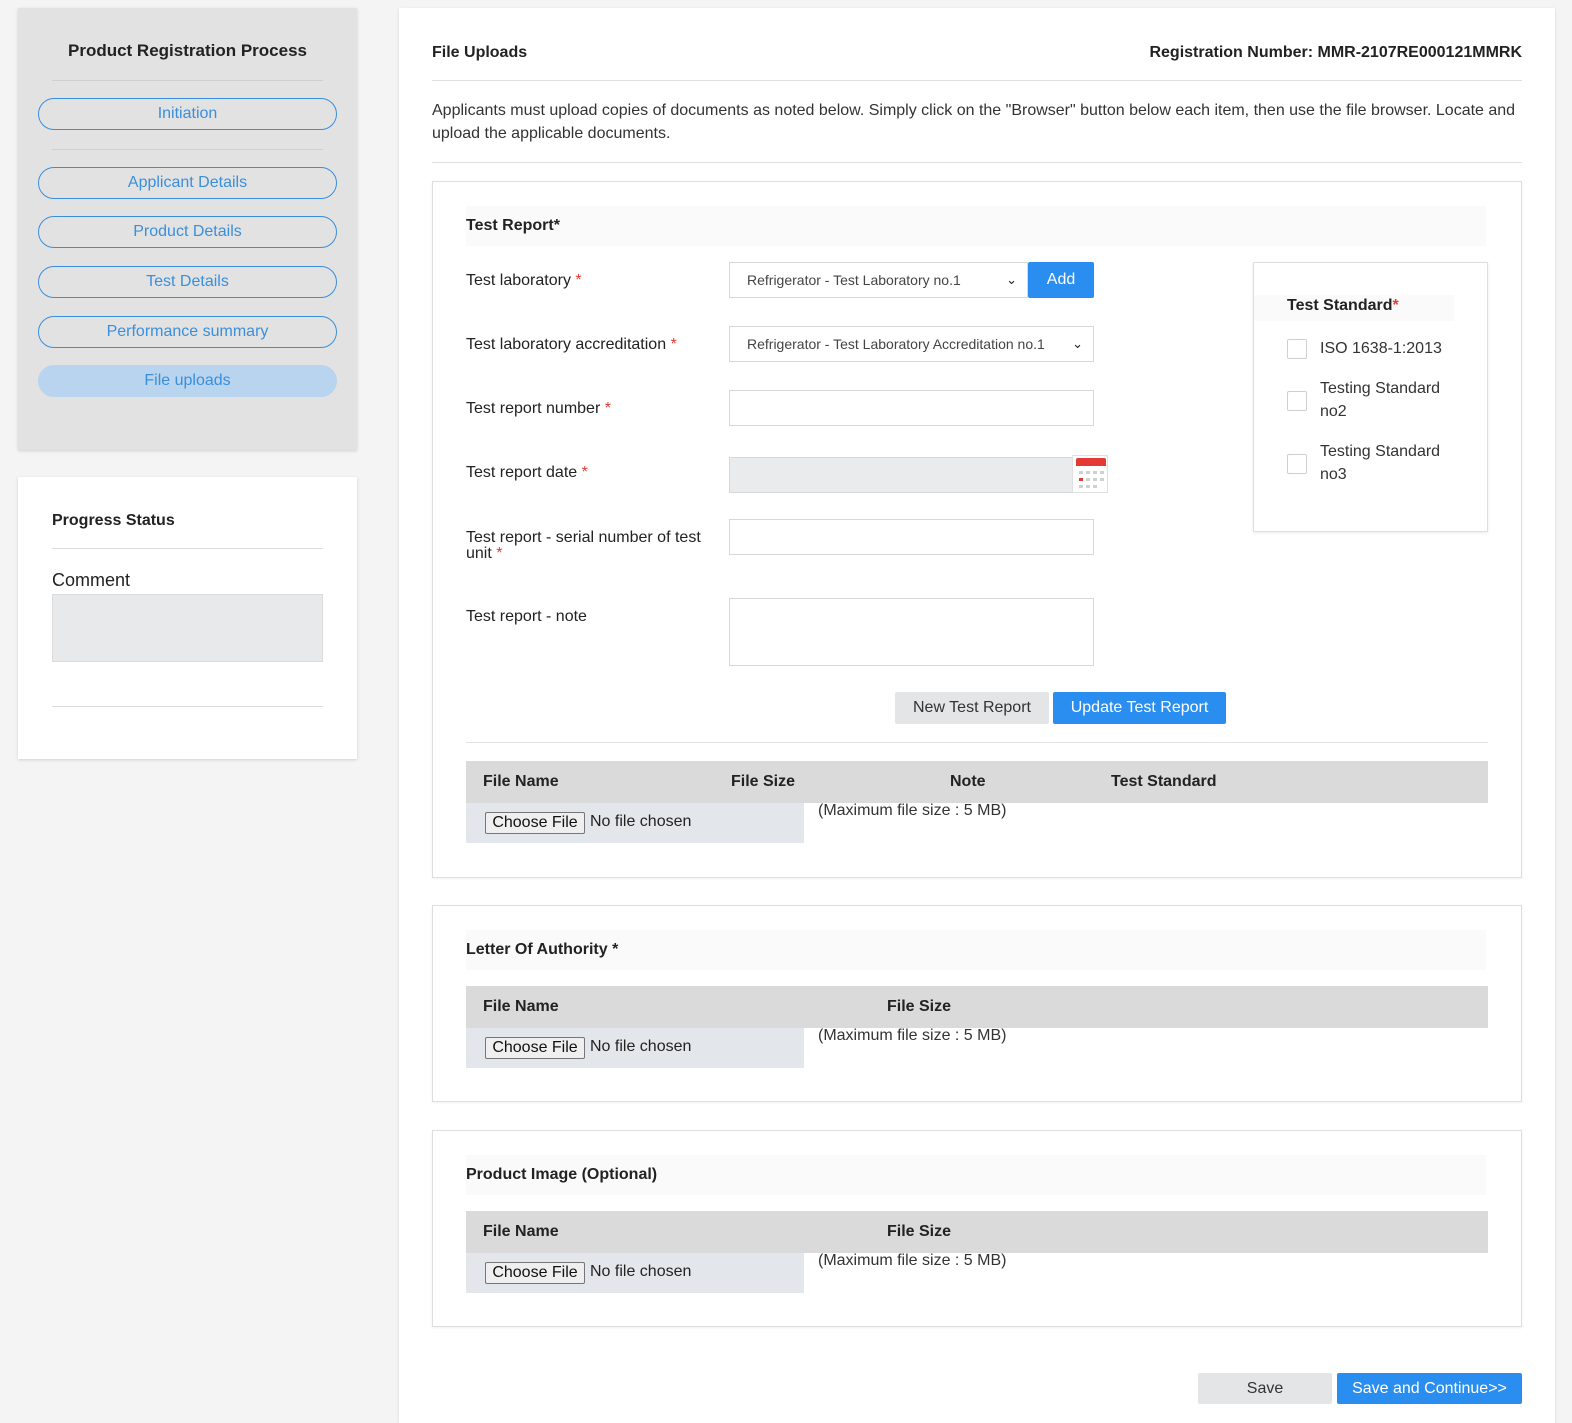 The width and height of the screenshot is (1572, 1423). I want to click on letter-file-input: Choose File No file chosen, so click(635, 1048).